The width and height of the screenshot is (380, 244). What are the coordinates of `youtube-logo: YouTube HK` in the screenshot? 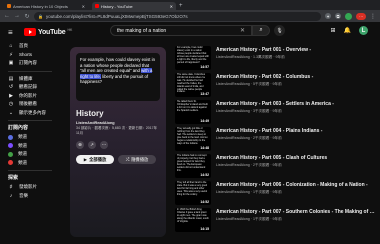 It's located at (48, 32).